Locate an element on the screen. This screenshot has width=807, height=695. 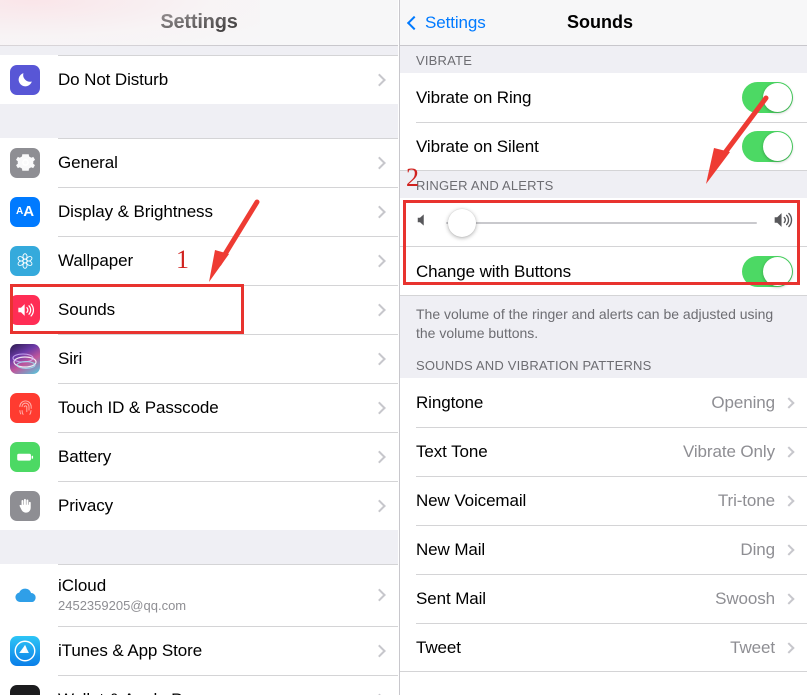
row-tweet: Tweet Tweet is located at coordinates (603, 647).